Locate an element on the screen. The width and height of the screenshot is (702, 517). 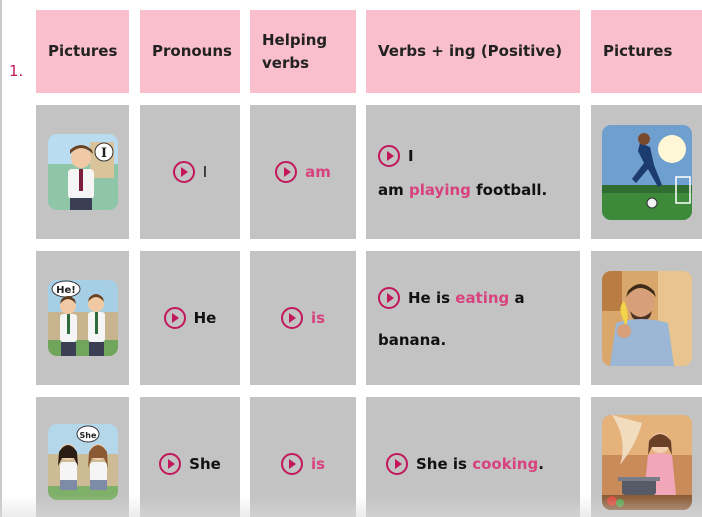
row1-sentence-cell: I am playing football. is located at coordinates (473, 172).